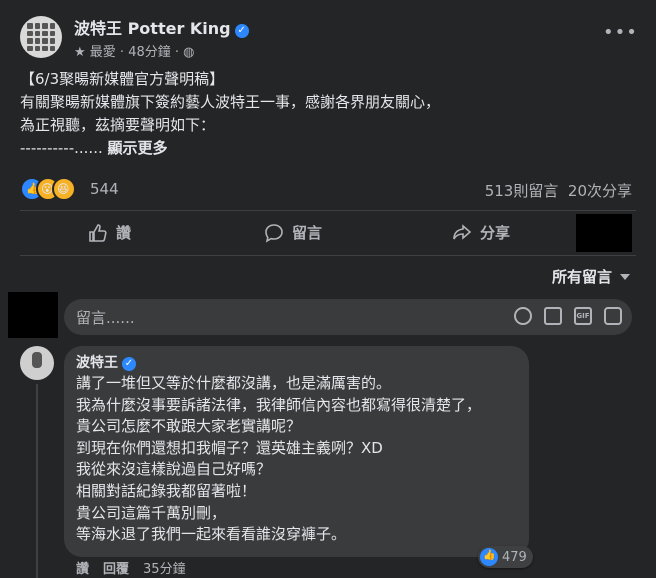  What do you see at coordinates (164, 569) in the screenshot?
I see `comment-time: 35分鐘` at bounding box center [164, 569].